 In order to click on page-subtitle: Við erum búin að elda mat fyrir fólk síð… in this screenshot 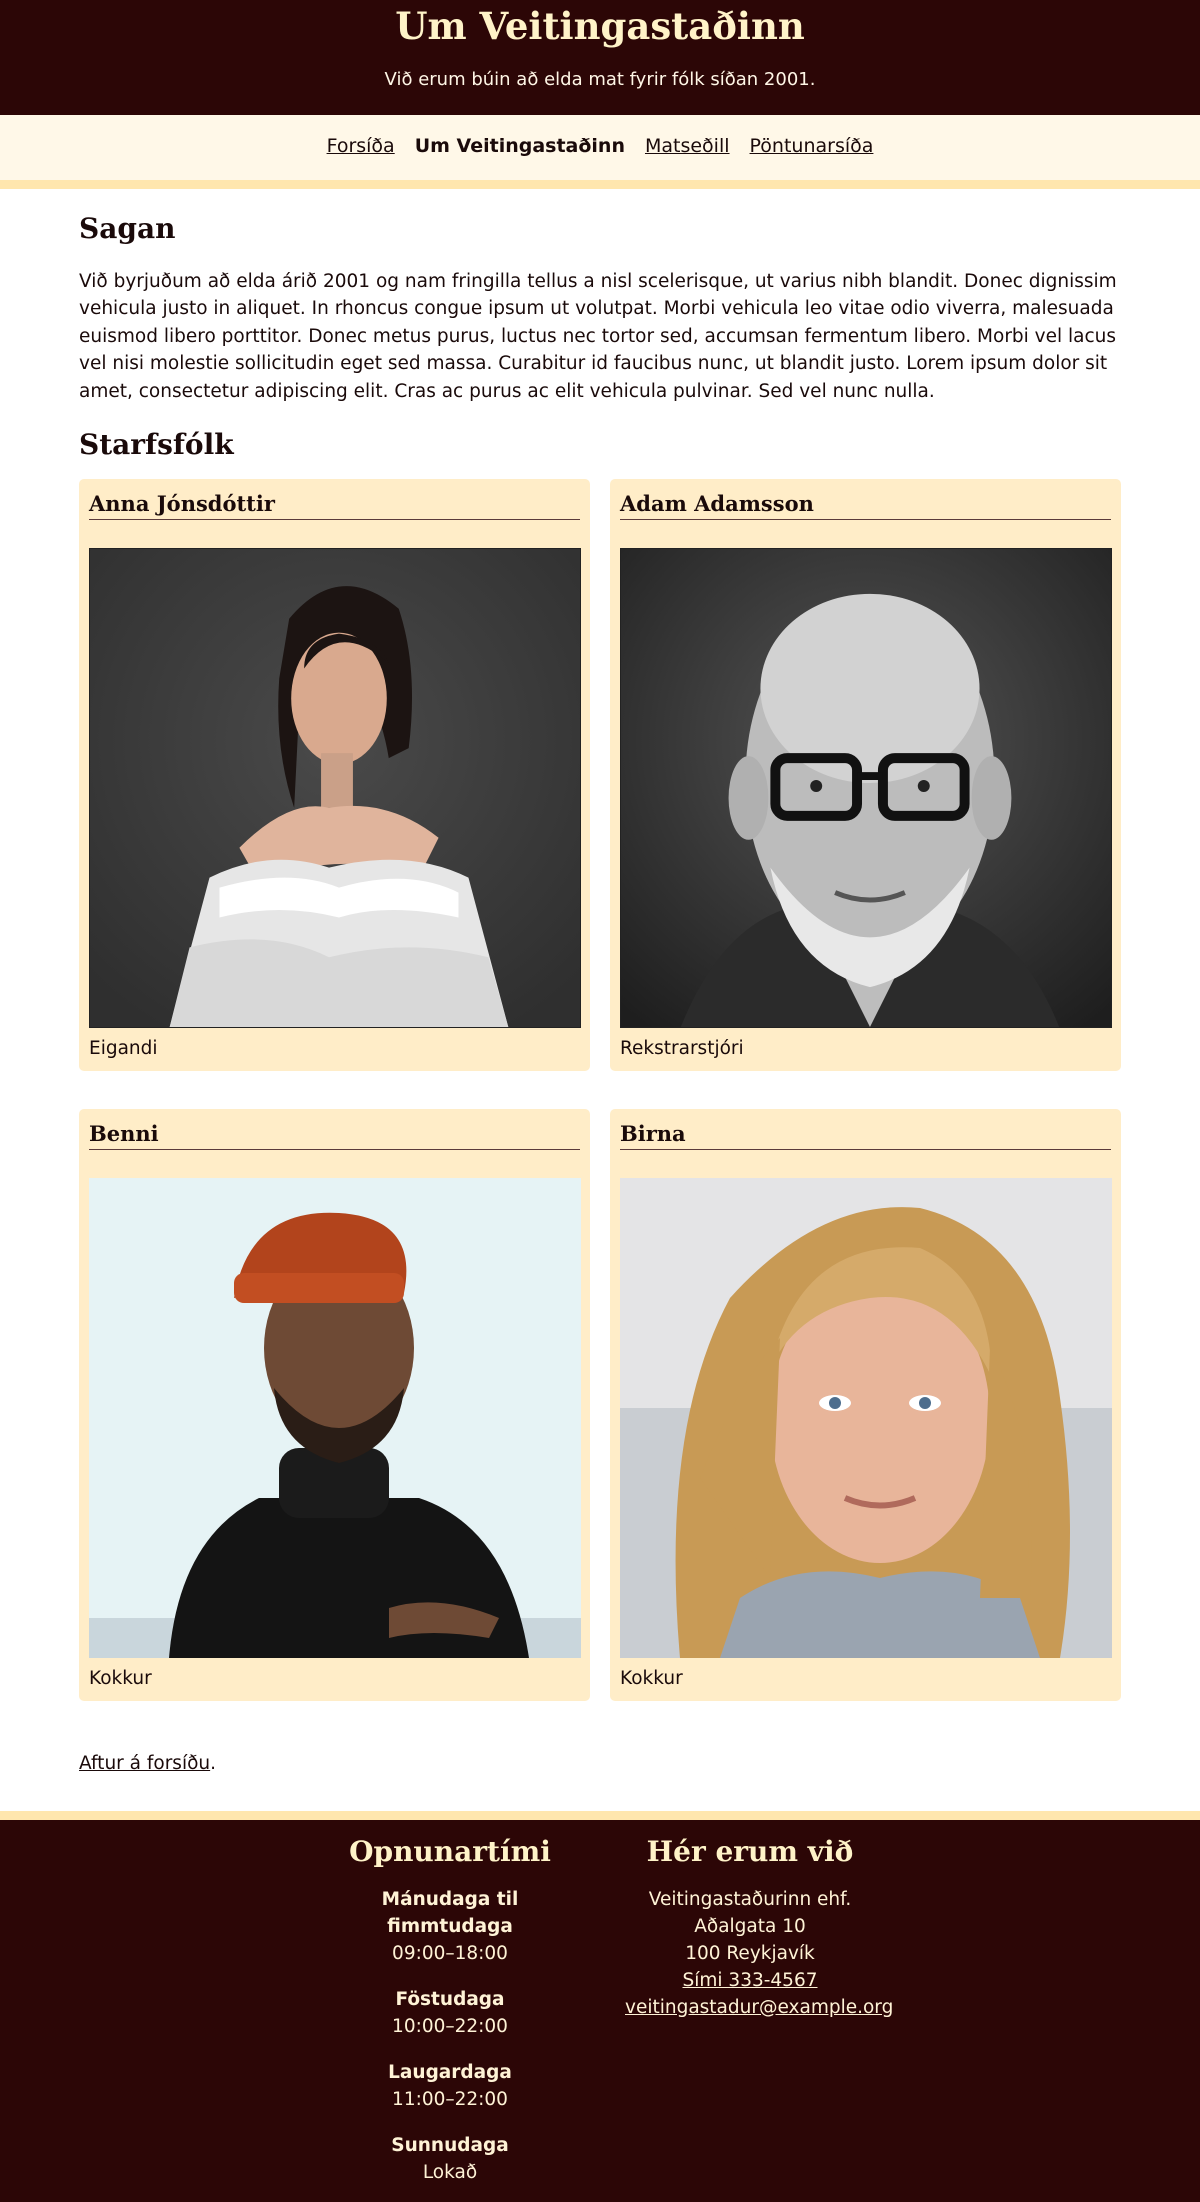, I will do `click(600, 79)`.